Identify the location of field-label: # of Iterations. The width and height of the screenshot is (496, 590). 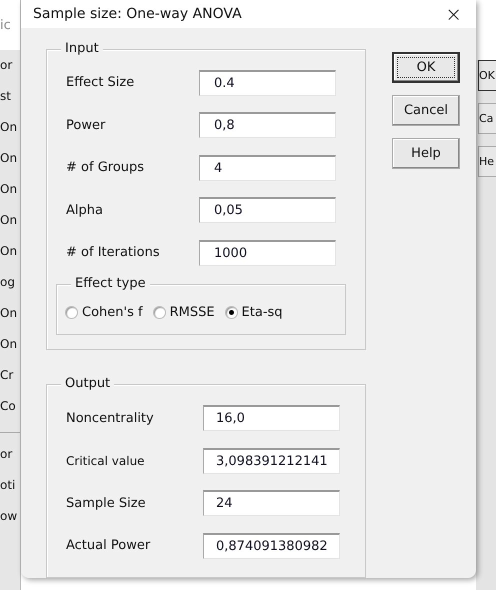
(113, 252).